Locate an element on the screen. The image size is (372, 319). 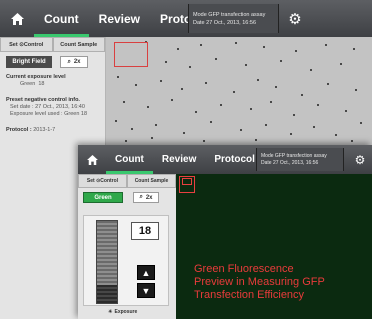
exposure-label-row: ☀ Exposure is located at coordinates (122, 312).